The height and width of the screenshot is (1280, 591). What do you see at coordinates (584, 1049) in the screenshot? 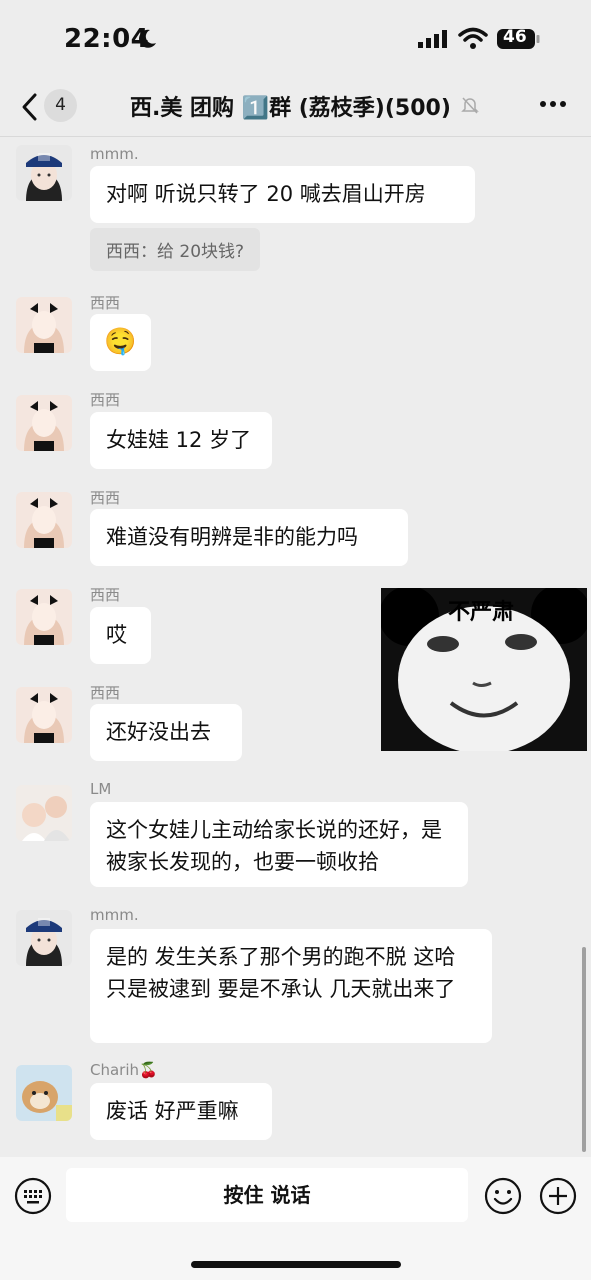
I see `scrollbar` at bounding box center [584, 1049].